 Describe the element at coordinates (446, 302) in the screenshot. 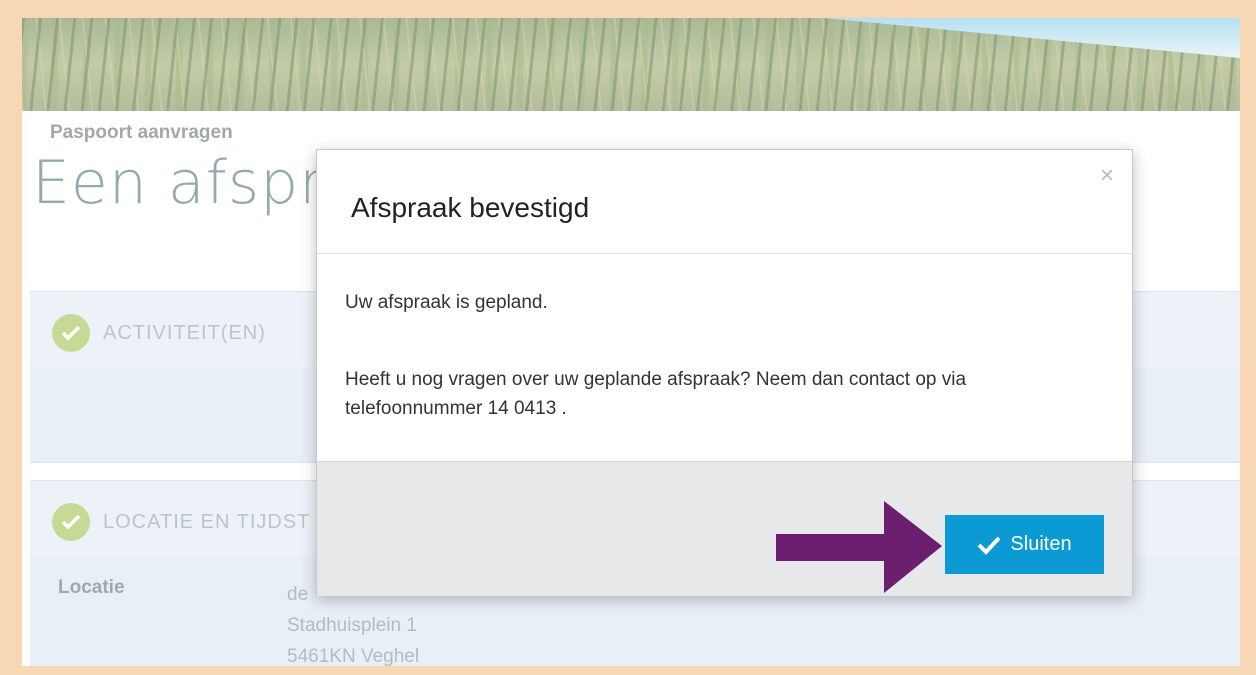

I see `modal-message: Uw afspraak is gepland.` at that location.